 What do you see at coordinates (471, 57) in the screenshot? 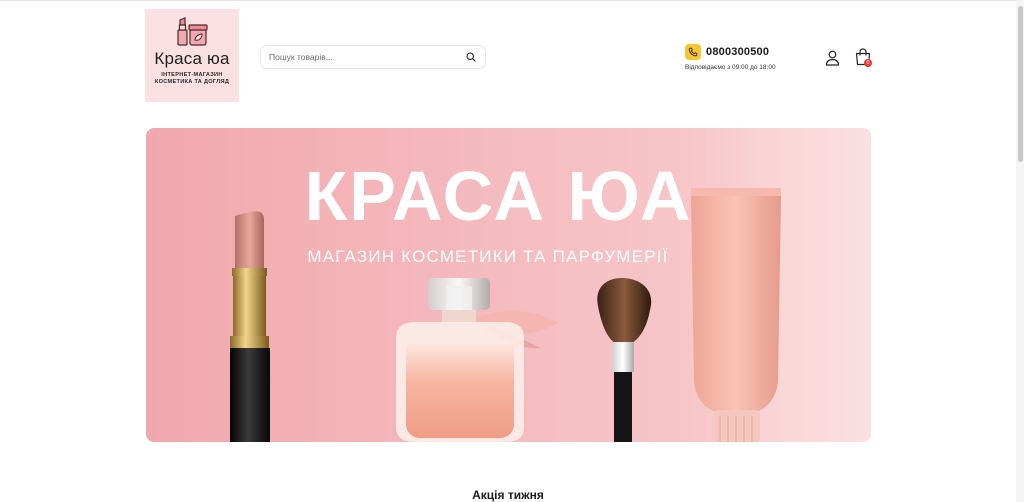
I see `search-icon` at bounding box center [471, 57].